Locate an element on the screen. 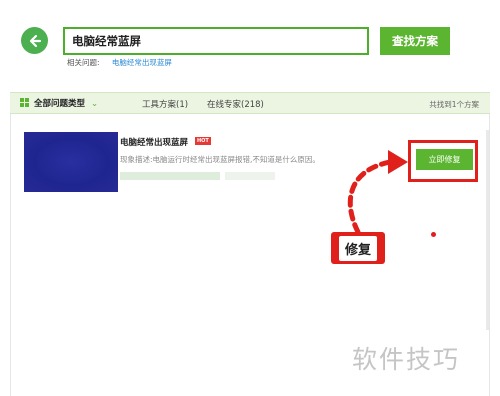  grid-icon is located at coordinates (24, 102).